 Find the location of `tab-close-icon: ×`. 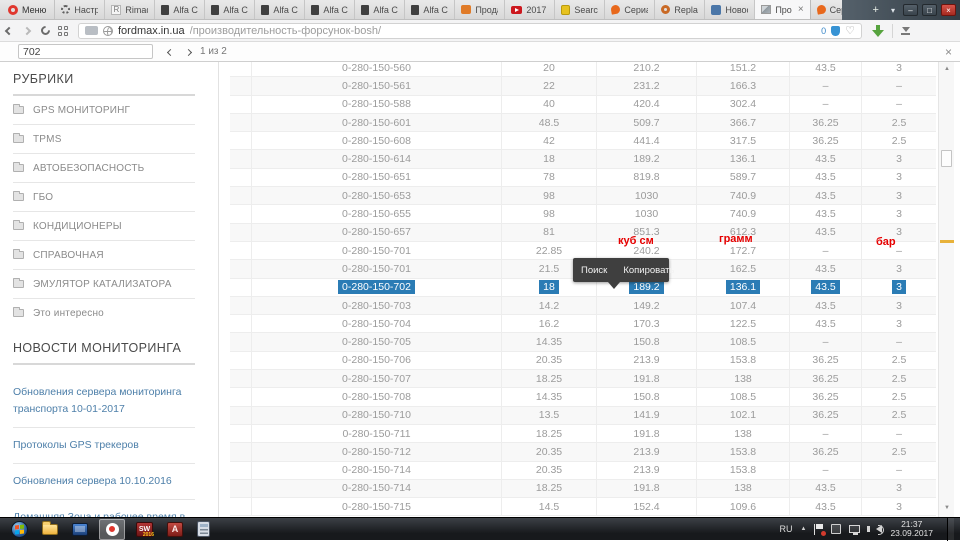

tab-close-icon: × is located at coordinates (801, 9).